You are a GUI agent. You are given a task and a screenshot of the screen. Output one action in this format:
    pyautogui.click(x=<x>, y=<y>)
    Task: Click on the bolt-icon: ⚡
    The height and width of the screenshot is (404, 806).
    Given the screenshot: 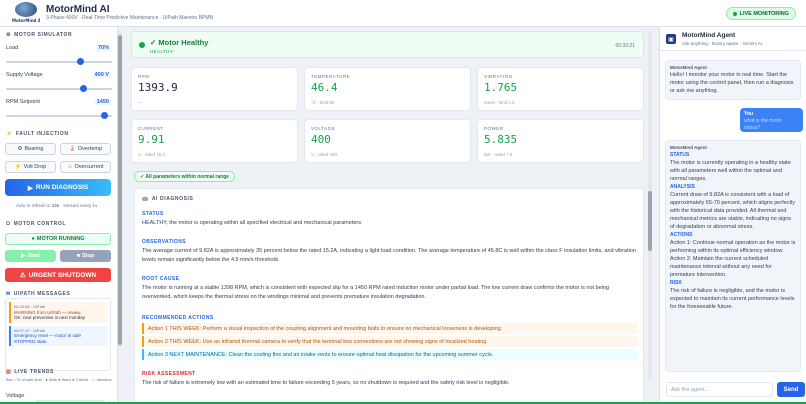 What is the action you would take?
    pyautogui.click(x=18, y=167)
    